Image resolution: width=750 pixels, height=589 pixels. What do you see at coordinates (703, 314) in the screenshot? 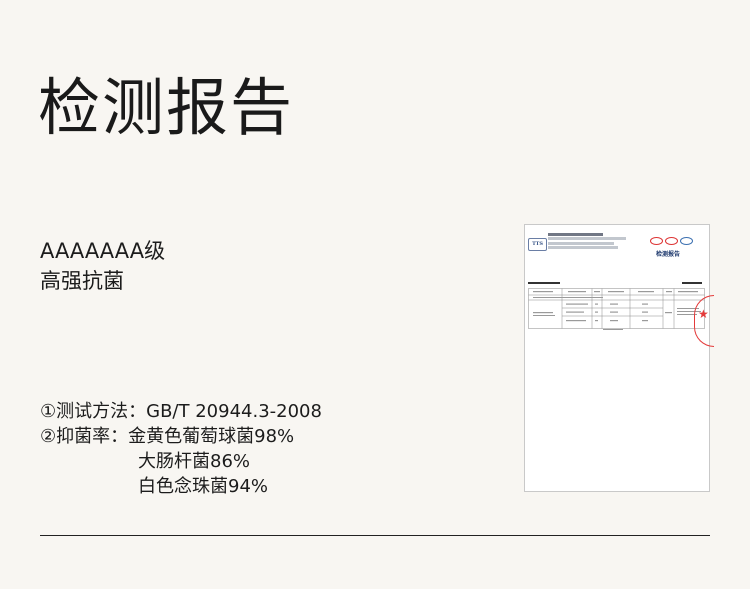
I see `seal-star-icon: ★` at bounding box center [703, 314].